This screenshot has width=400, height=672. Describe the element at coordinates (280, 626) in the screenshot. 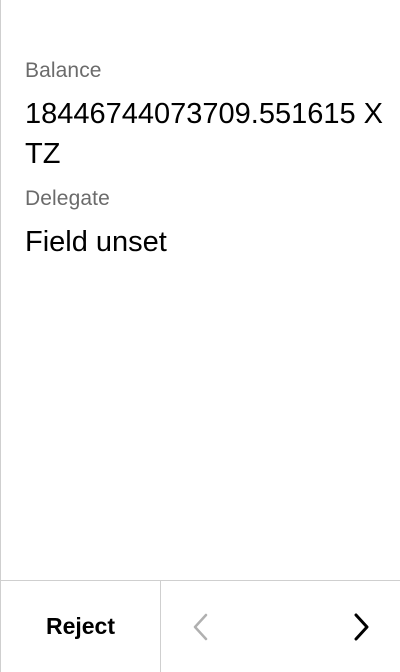

I see `page-navigation` at that location.